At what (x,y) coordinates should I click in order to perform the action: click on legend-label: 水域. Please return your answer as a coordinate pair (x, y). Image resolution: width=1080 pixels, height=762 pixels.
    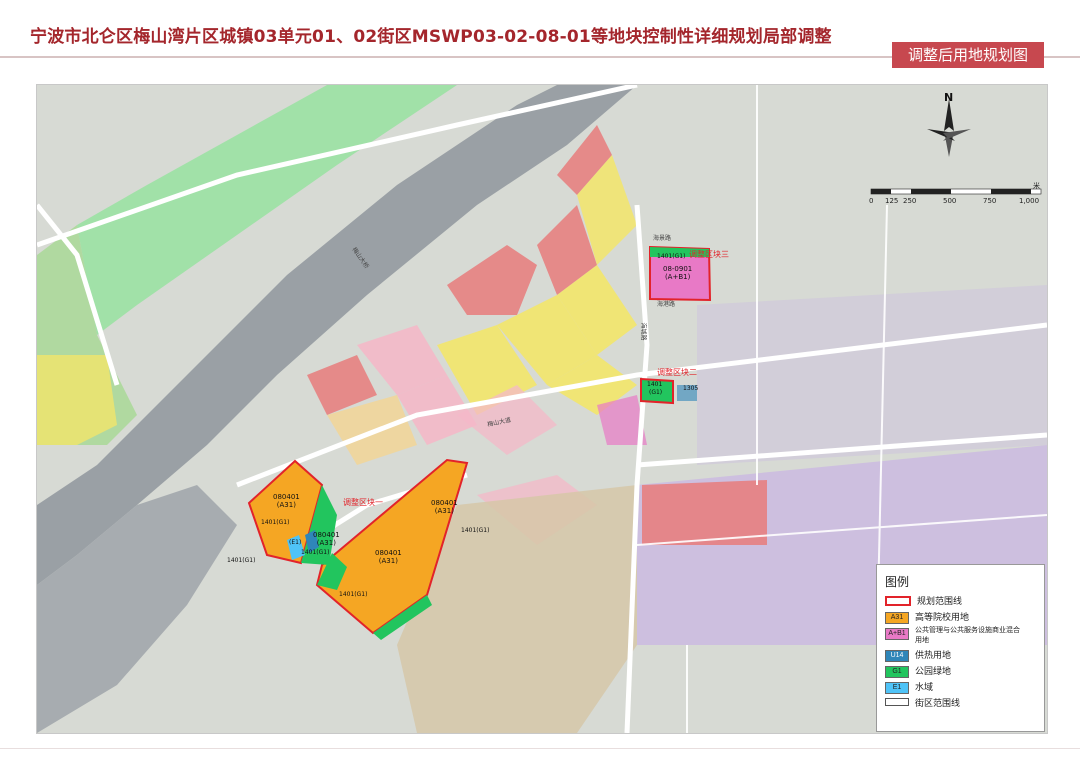
    Looking at the image, I should click on (924, 687).